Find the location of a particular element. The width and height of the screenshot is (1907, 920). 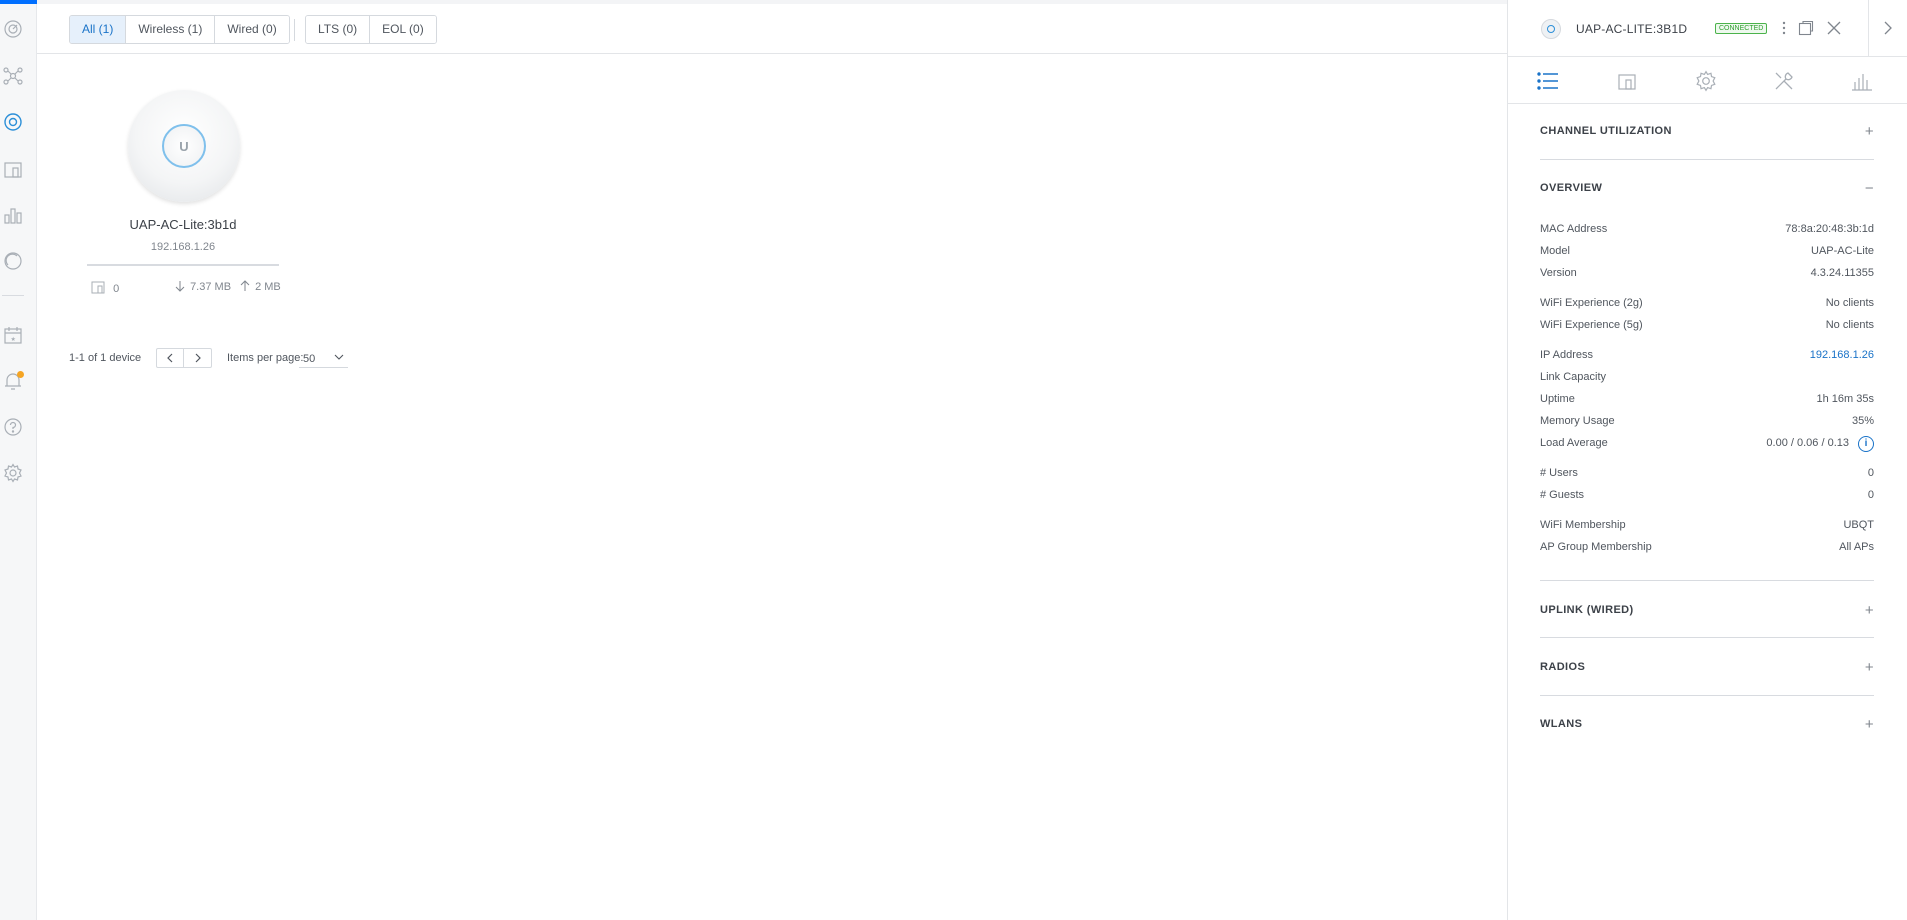

topology-icon is located at coordinates (13, 76).